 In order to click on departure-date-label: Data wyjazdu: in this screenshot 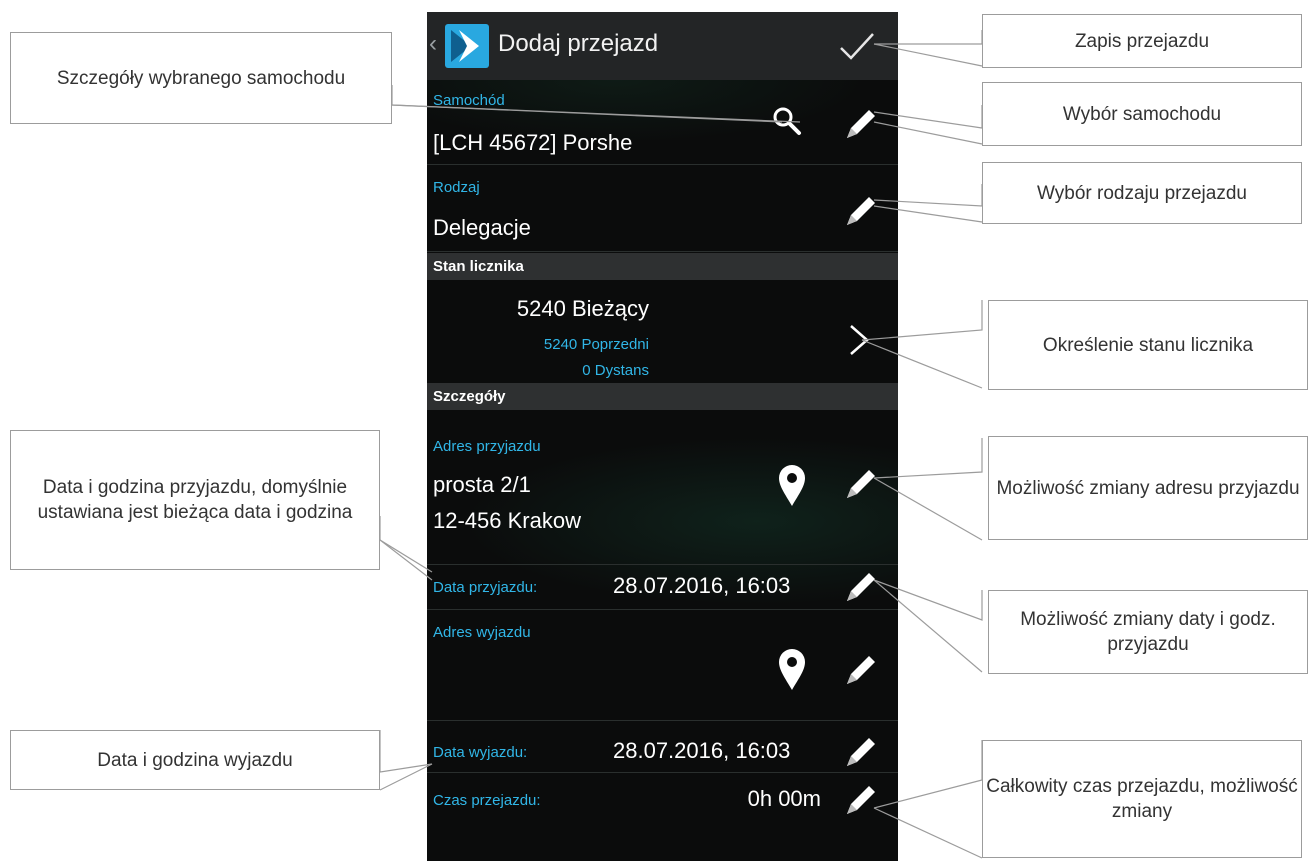, I will do `click(480, 752)`.